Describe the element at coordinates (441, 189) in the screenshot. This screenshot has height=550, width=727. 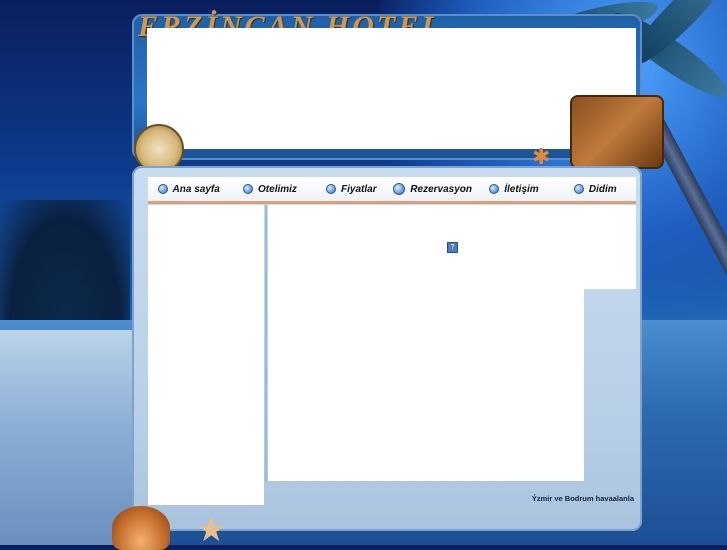
I see `nav-label: Rezervasyon` at that location.